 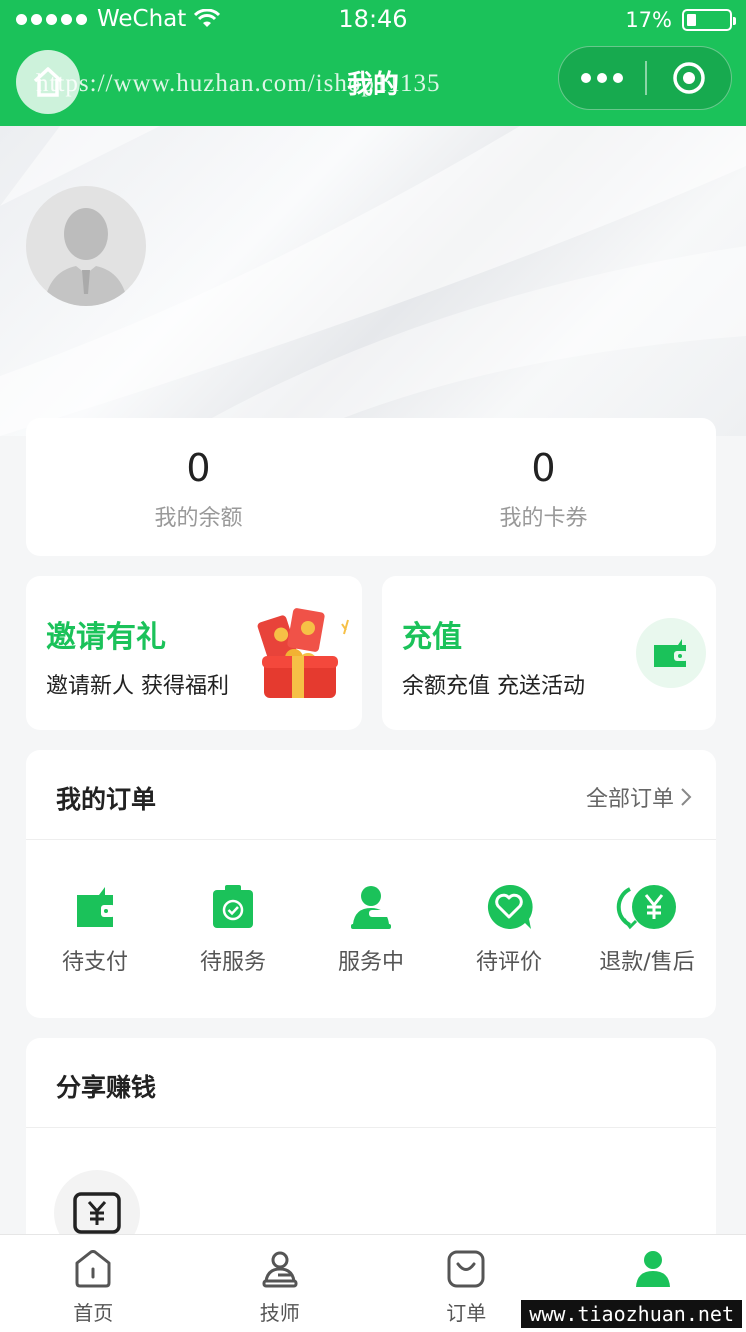 What do you see at coordinates (602, 78) in the screenshot?
I see `more-button` at bounding box center [602, 78].